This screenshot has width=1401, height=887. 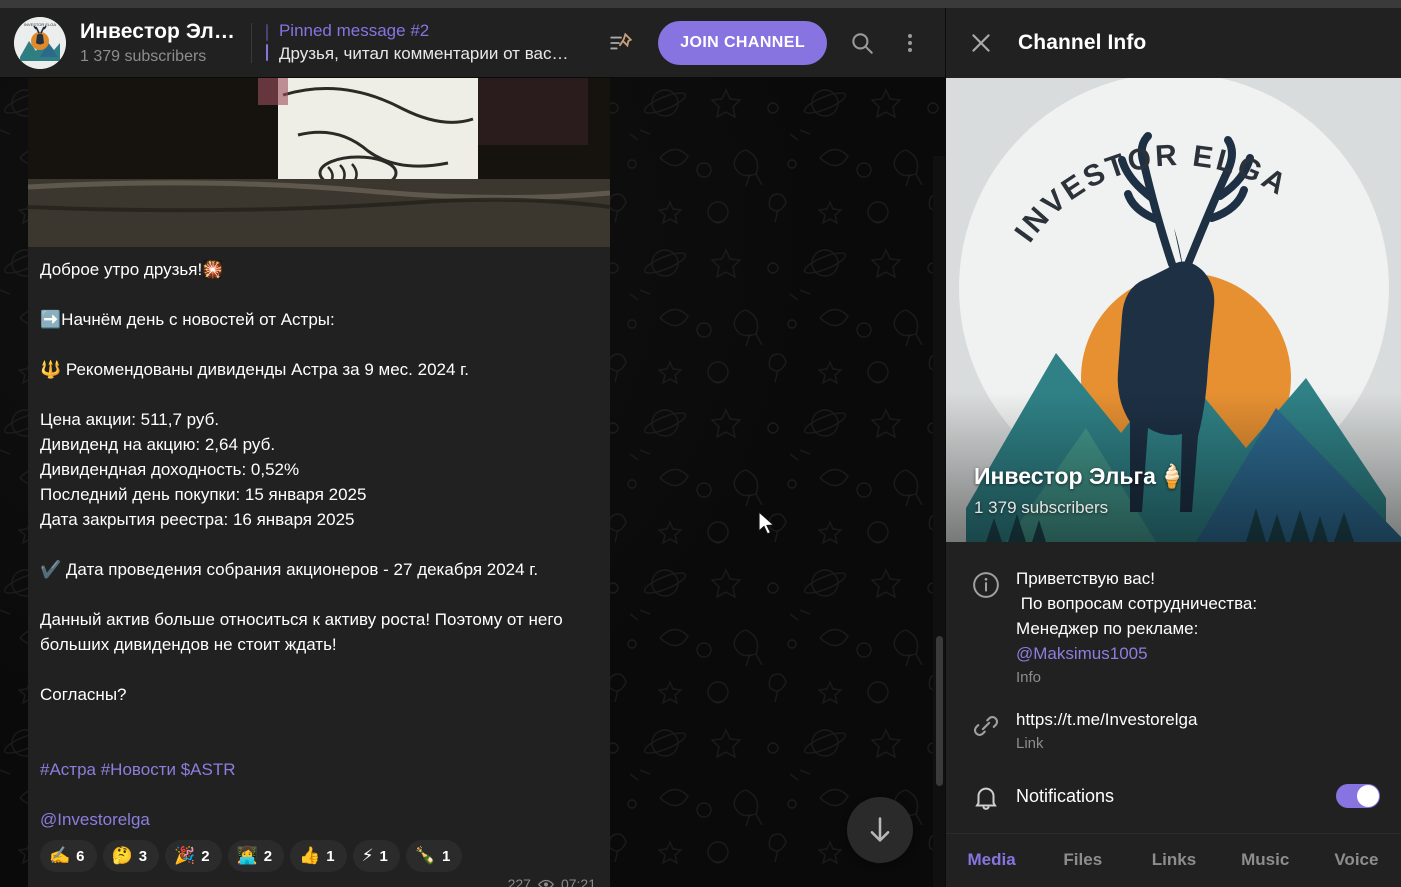 I want to click on link-icon-wrap, so click(x=986, y=724).